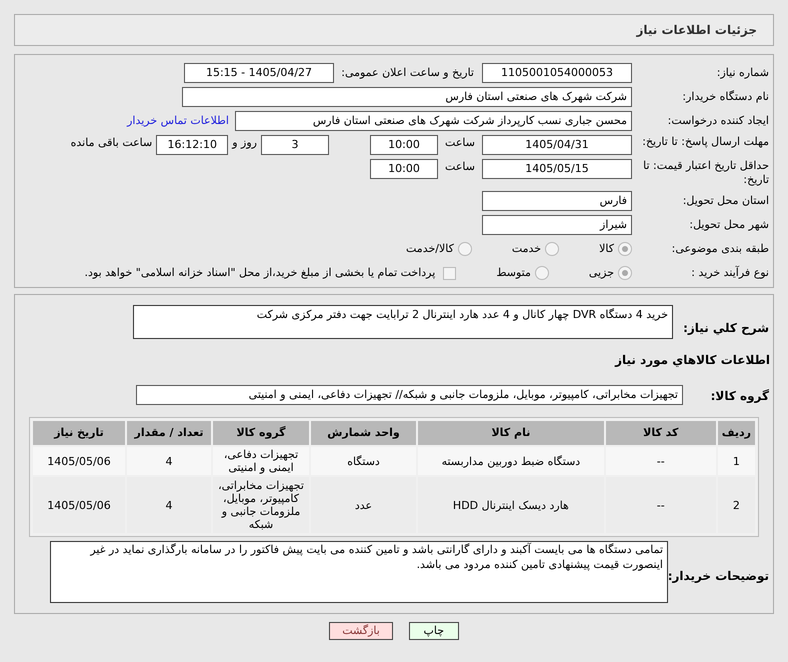  What do you see at coordinates (661, 433) in the screenshot?
I see `column-header: کد کالا` at bounding box center [661, 433].